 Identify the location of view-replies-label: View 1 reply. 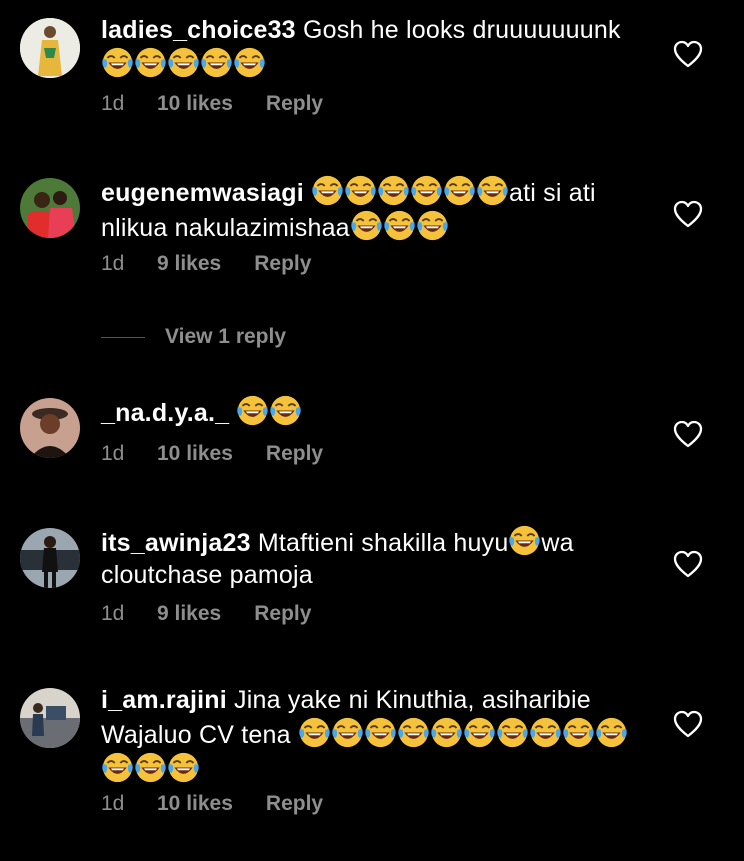
(226, 336).